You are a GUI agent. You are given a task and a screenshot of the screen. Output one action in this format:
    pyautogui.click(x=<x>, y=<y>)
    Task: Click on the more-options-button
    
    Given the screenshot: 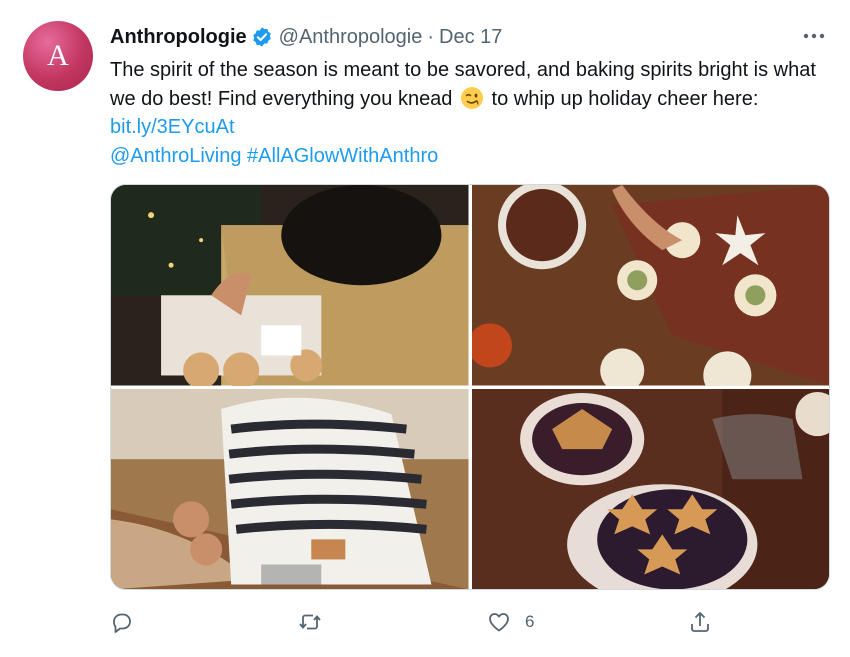 What is the action you would take?
    pyautogui.click(x=814, y=36)
    